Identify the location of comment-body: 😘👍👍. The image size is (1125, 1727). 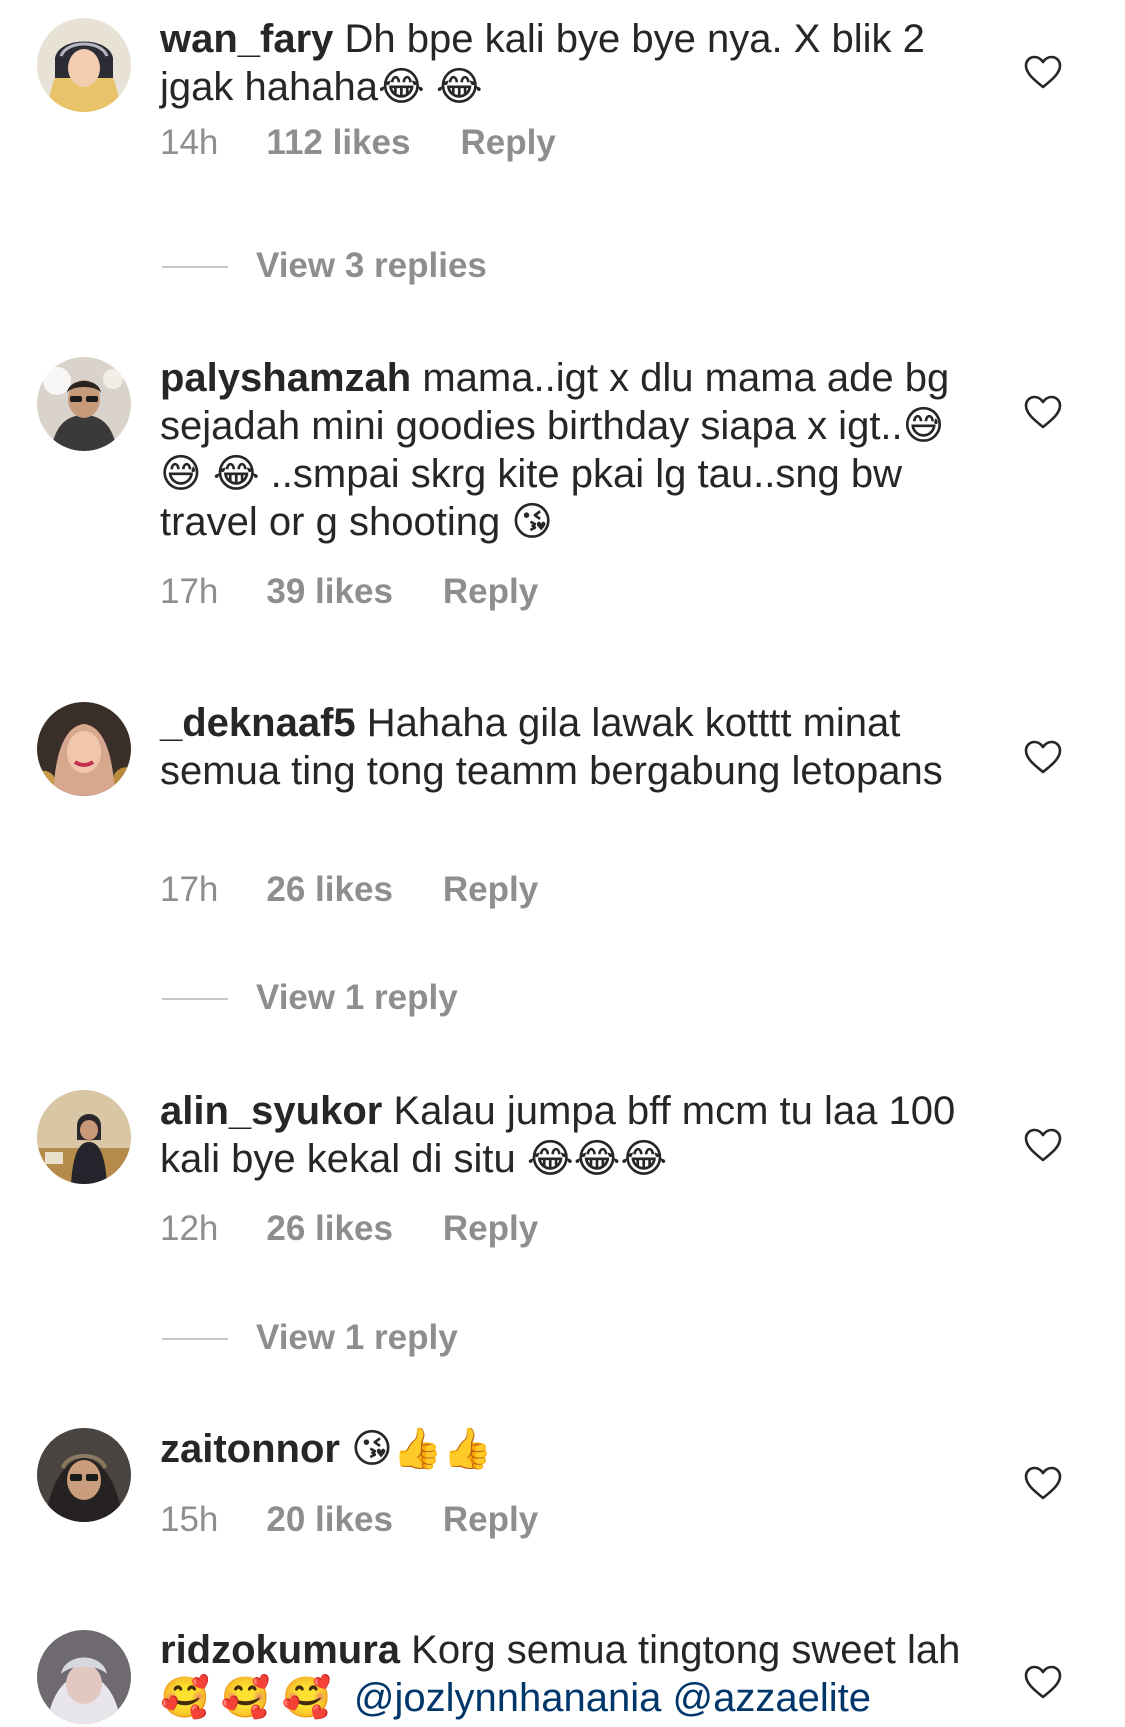
(422, 1449).